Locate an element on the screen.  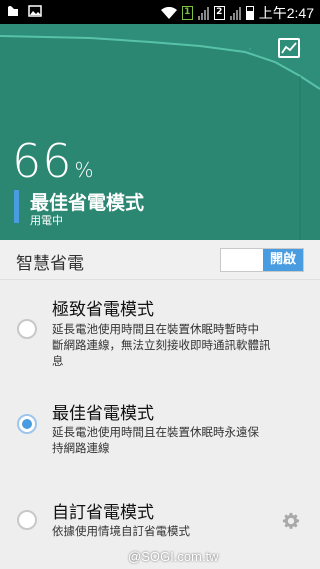
gear-icon is located at coordinates (291, 521).